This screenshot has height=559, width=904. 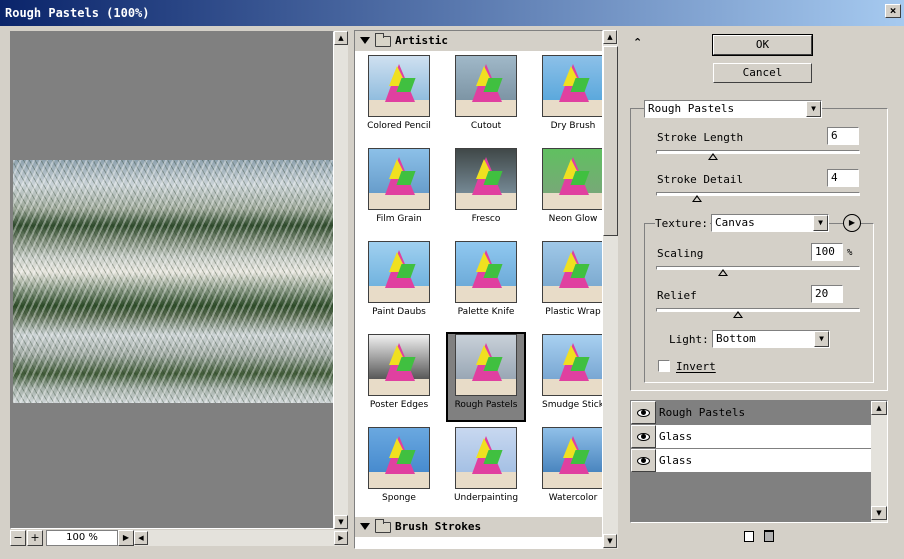 I want to click on title-bar: Rough Pastels (100%) ×, so click(x=452, y=13).